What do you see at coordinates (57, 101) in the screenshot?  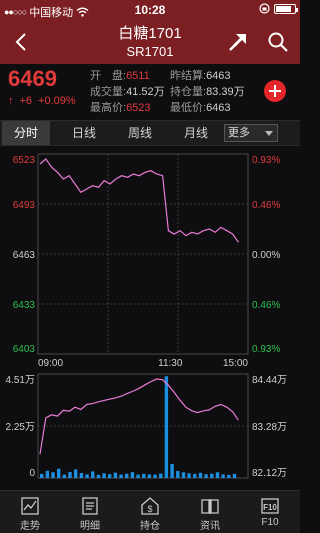 I see `change-percent: +0.09%` at bounding box center [57, 101].